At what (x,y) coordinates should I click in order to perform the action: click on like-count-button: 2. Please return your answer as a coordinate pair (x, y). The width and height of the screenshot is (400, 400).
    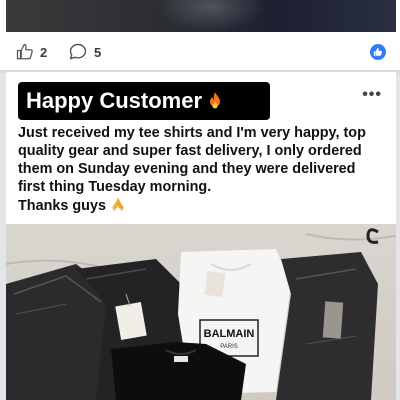
    Looking at the image, I should click on (31, 52).